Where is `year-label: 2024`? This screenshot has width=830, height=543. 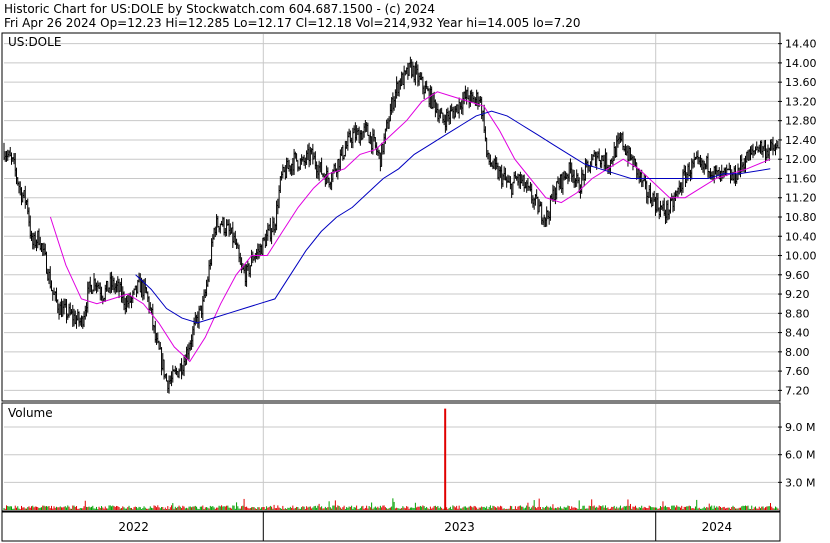
year-label: 2024 is located at coordinates (717, 527).